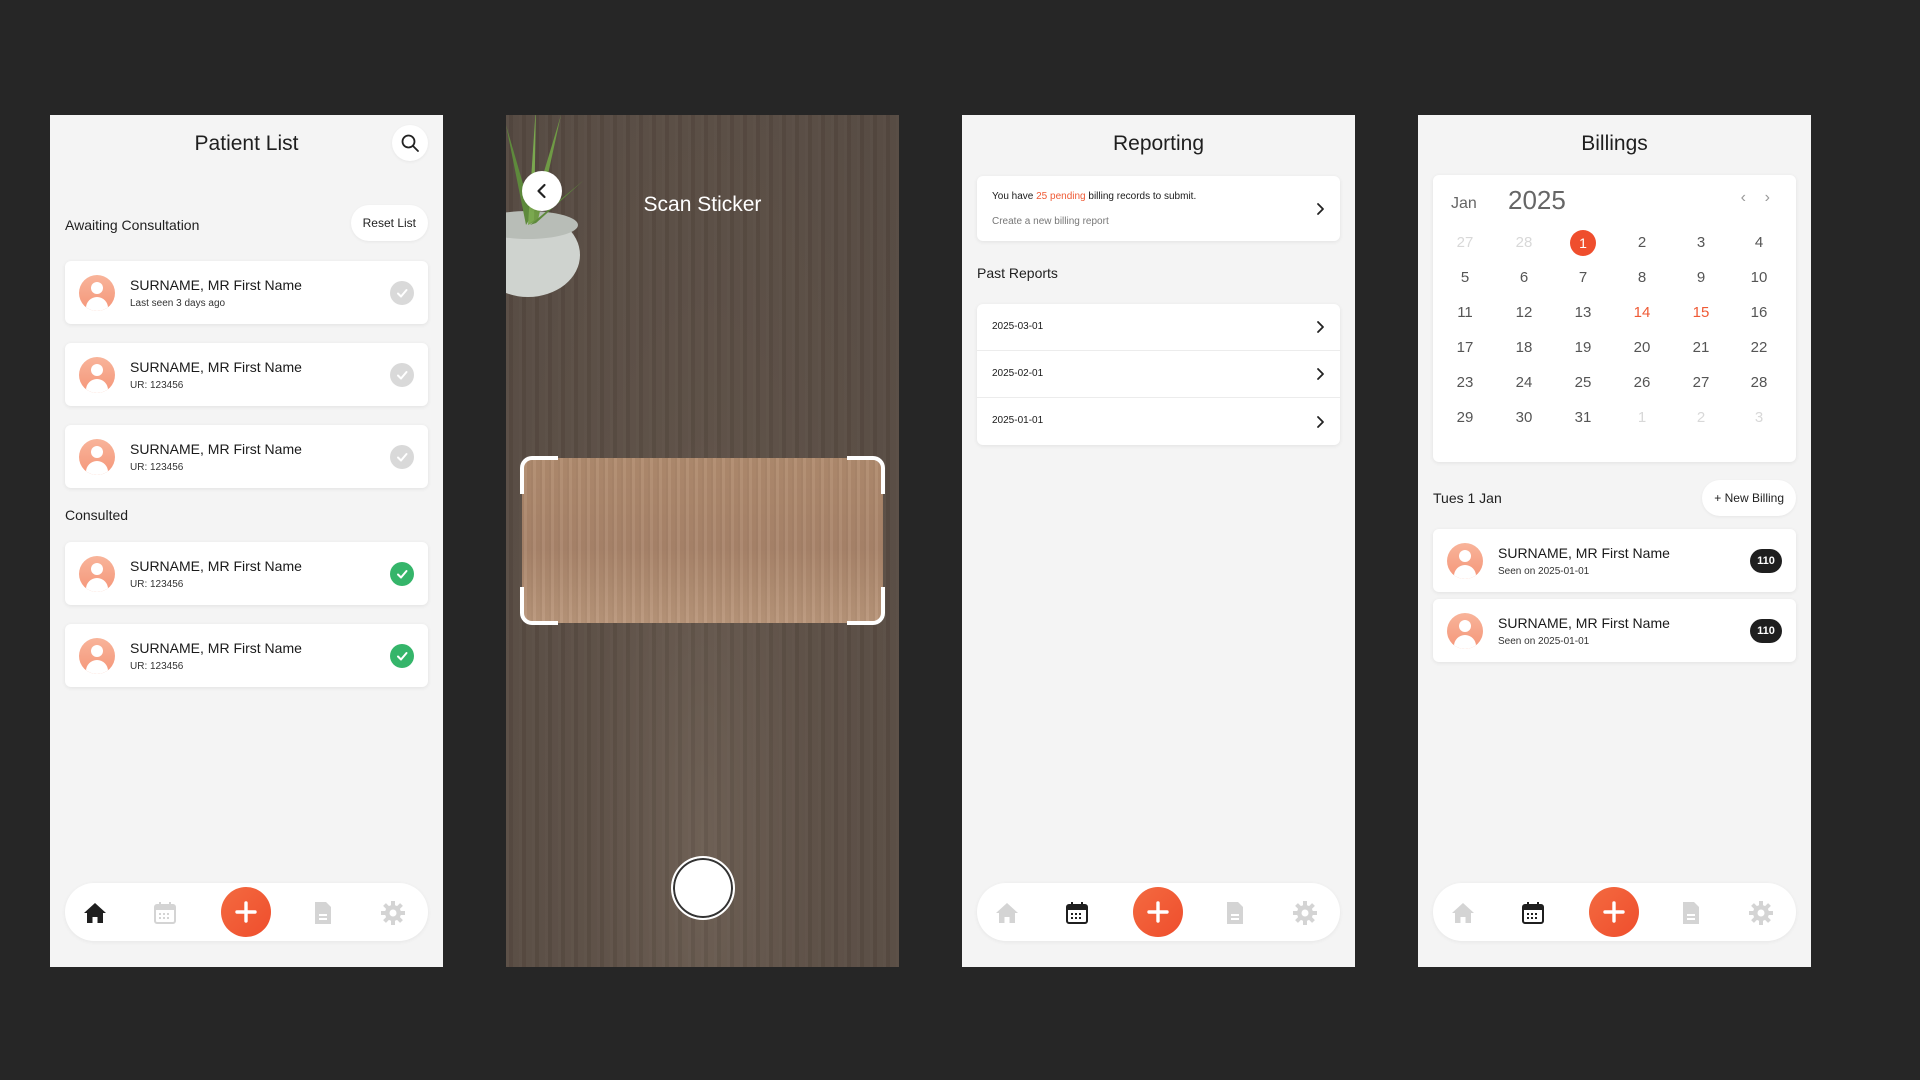  I want to click on calendar-day: 15, so click(1701, 313).